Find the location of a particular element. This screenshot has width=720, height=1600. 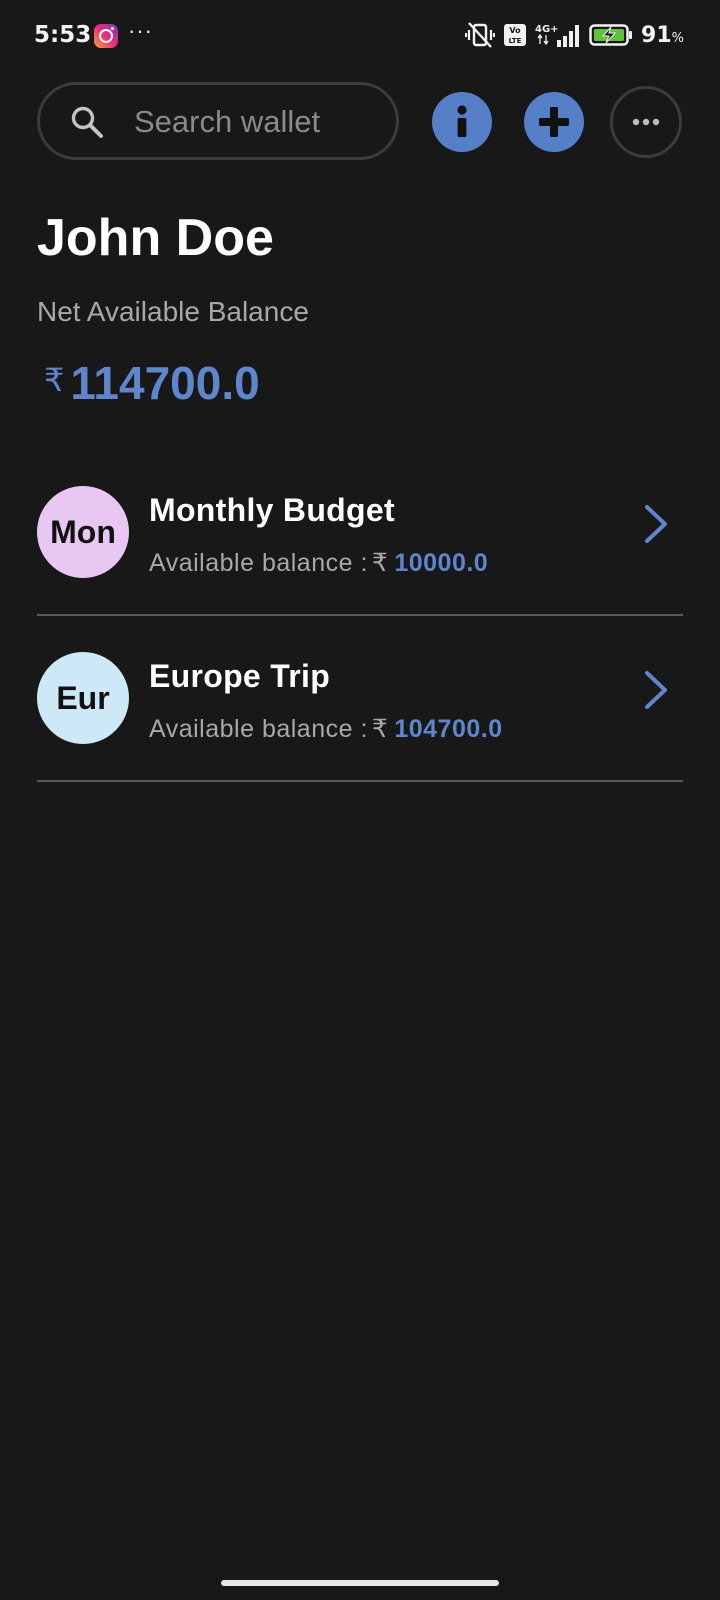

add-wallet-button is located at coordinates (554, 122).